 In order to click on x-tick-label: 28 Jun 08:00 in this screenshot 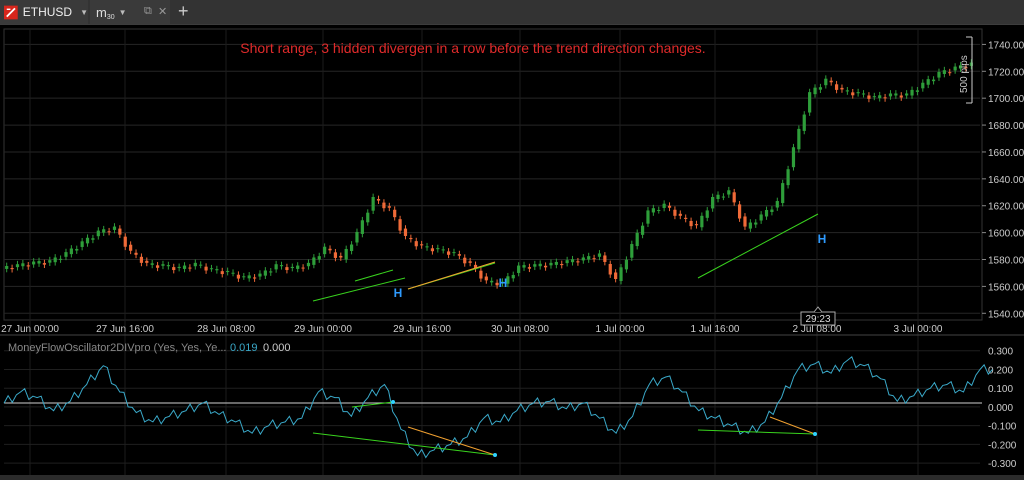, I will do `click(226, 329)`.